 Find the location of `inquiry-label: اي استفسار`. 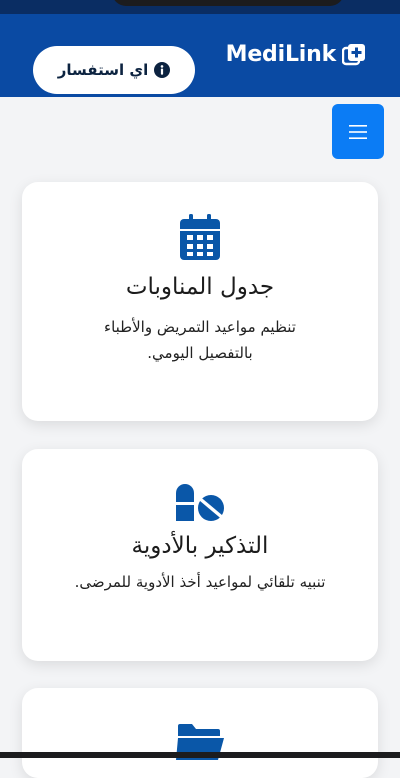

inquiry-label: اي استفسار is located at coordinates (103, 70).